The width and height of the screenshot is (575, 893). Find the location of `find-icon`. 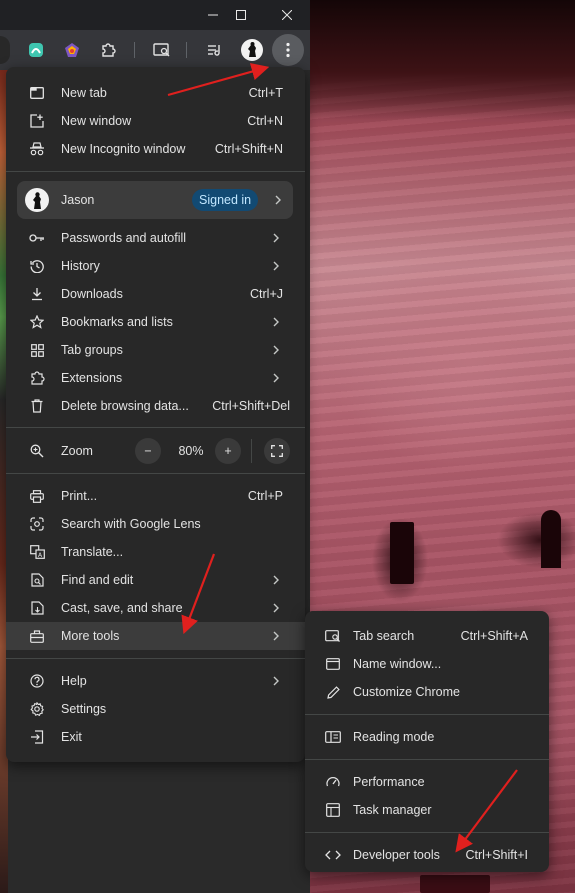

find-icon is located at coordinates (37, 580).